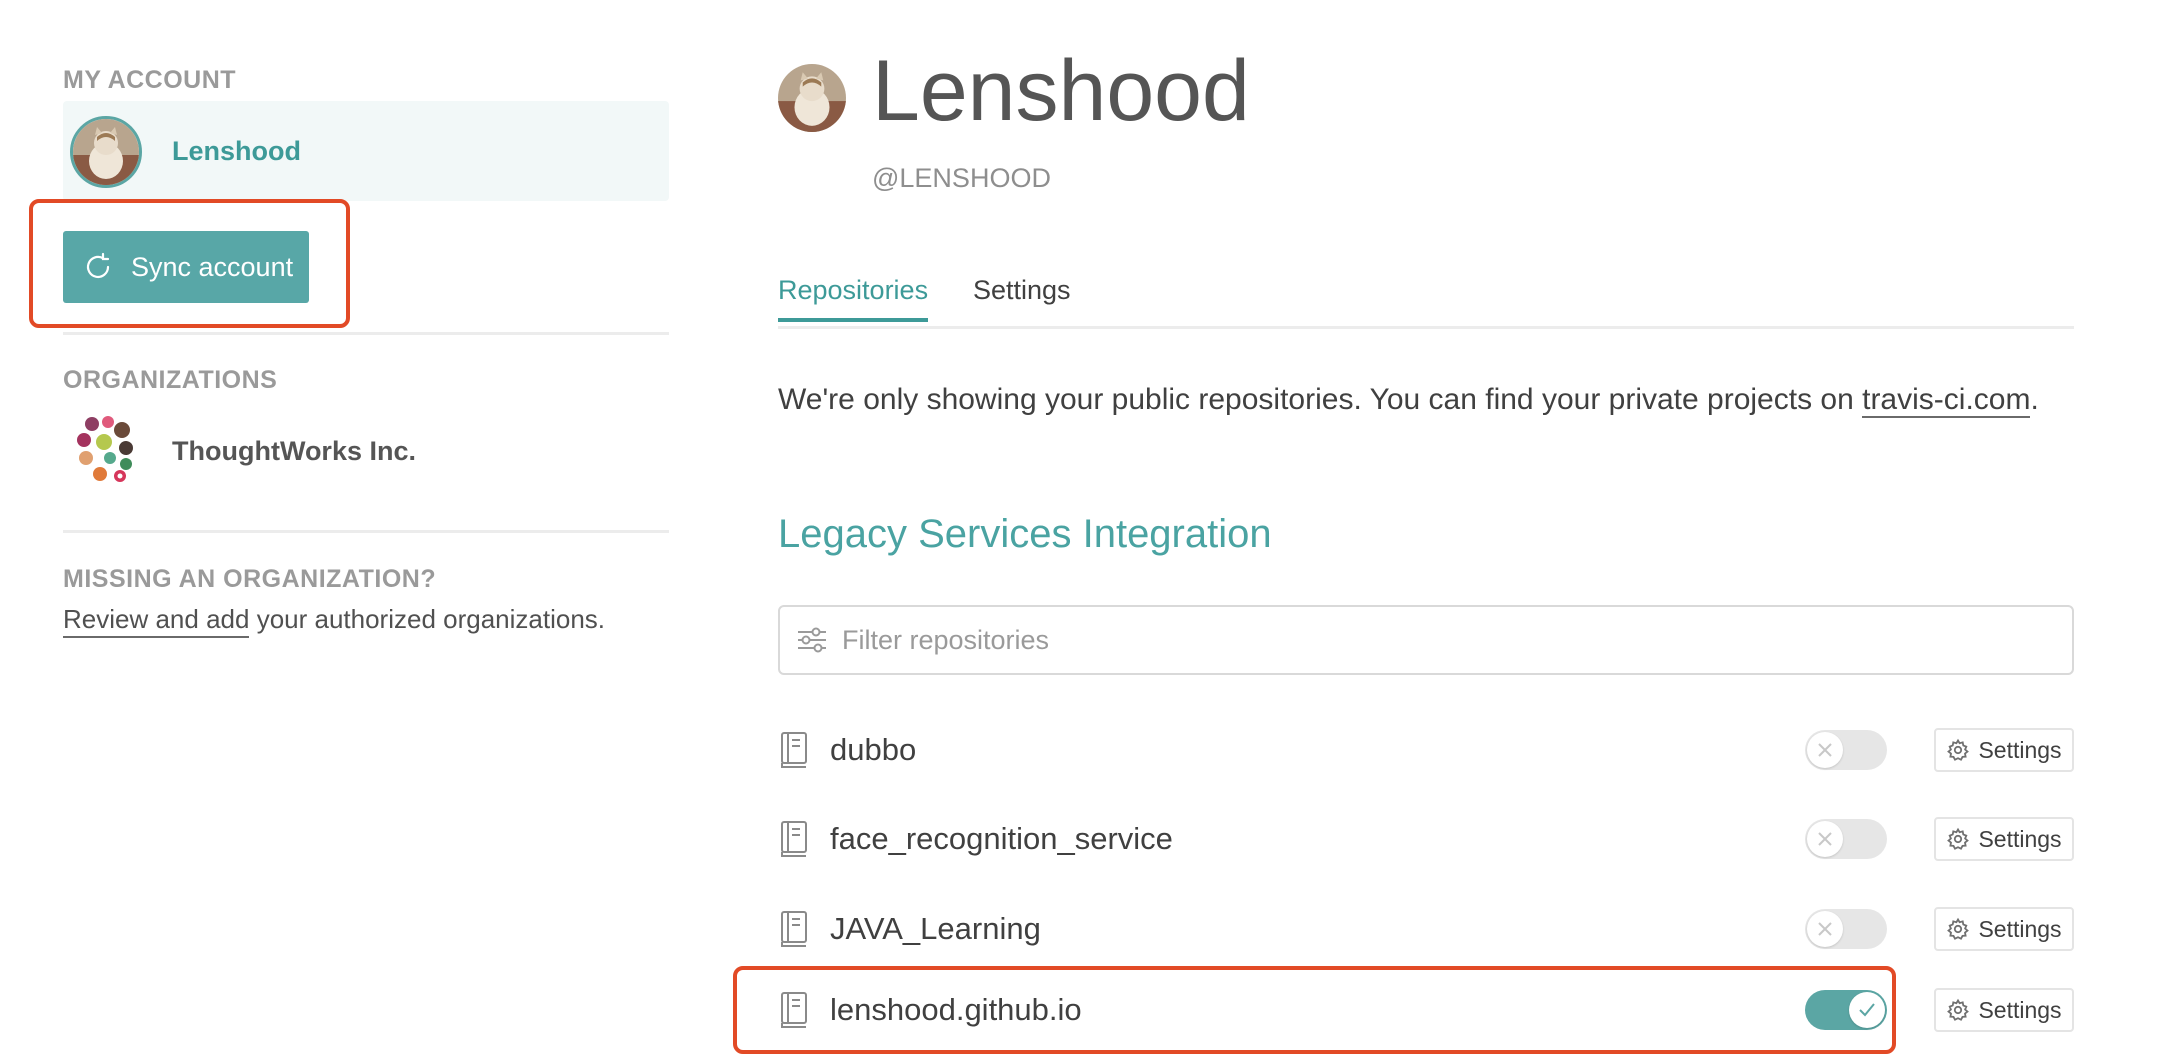 Image resolution: width=2170 pixels, height=1062 pixels. I want to click on repo-row: face_recognition_service Settings, so click(1426, 839).